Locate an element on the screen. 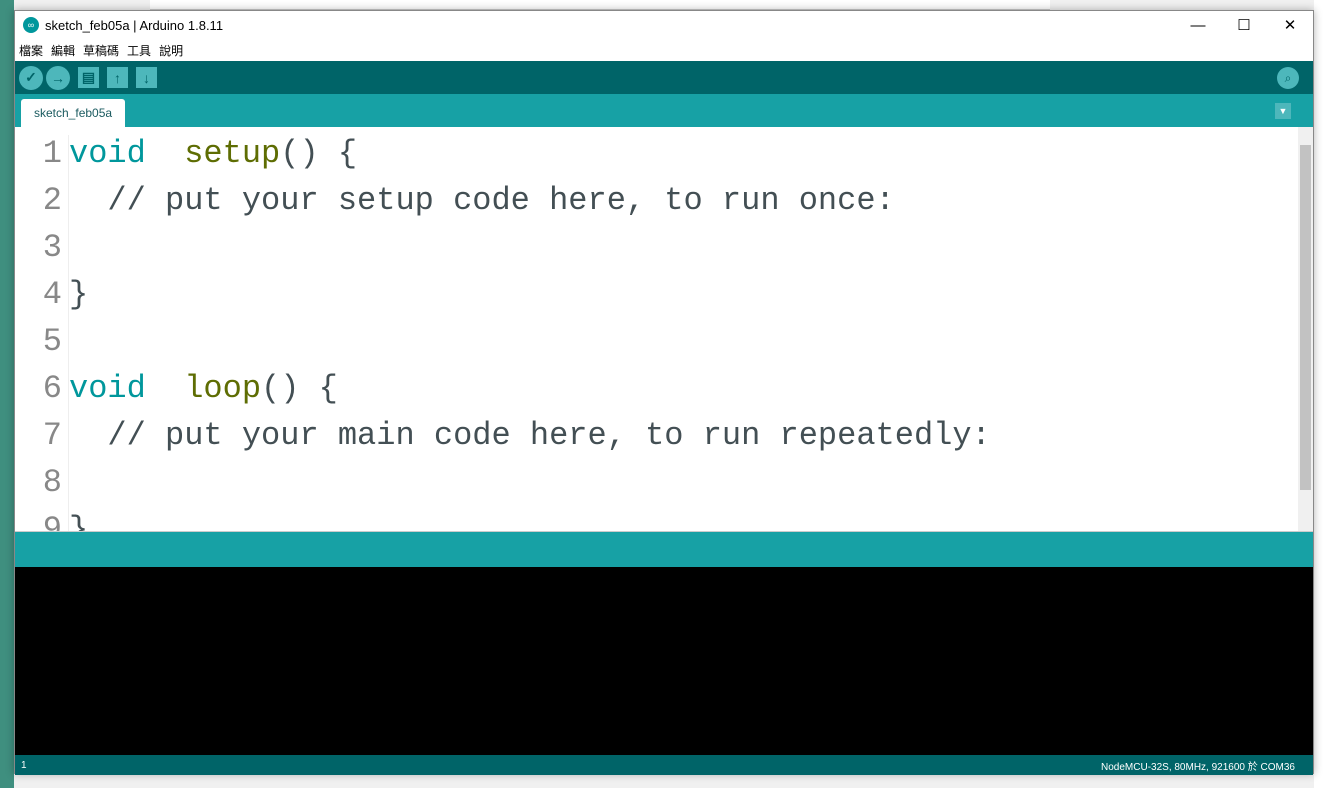  toolbar: ✓ → ▤ ↑ ↓ ⌕ is located at coordinates (664, 77).